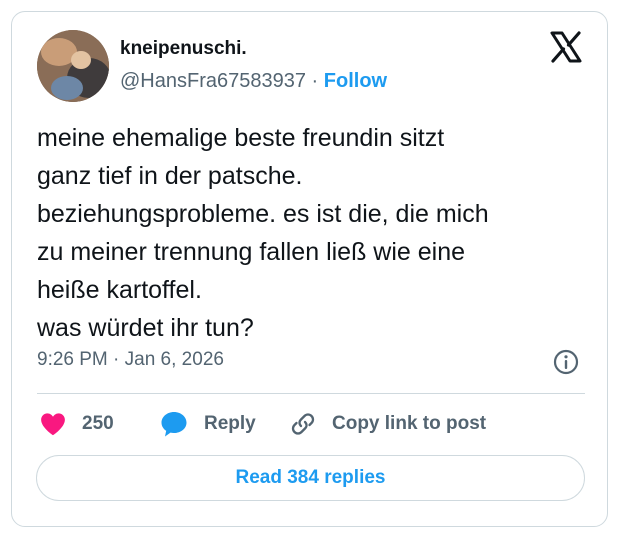 Image resolution: width=620 pixels, height=538 pixels. Describe the element at coordinates (566, 362) in the screenshot. I see `info-icon` at that location.